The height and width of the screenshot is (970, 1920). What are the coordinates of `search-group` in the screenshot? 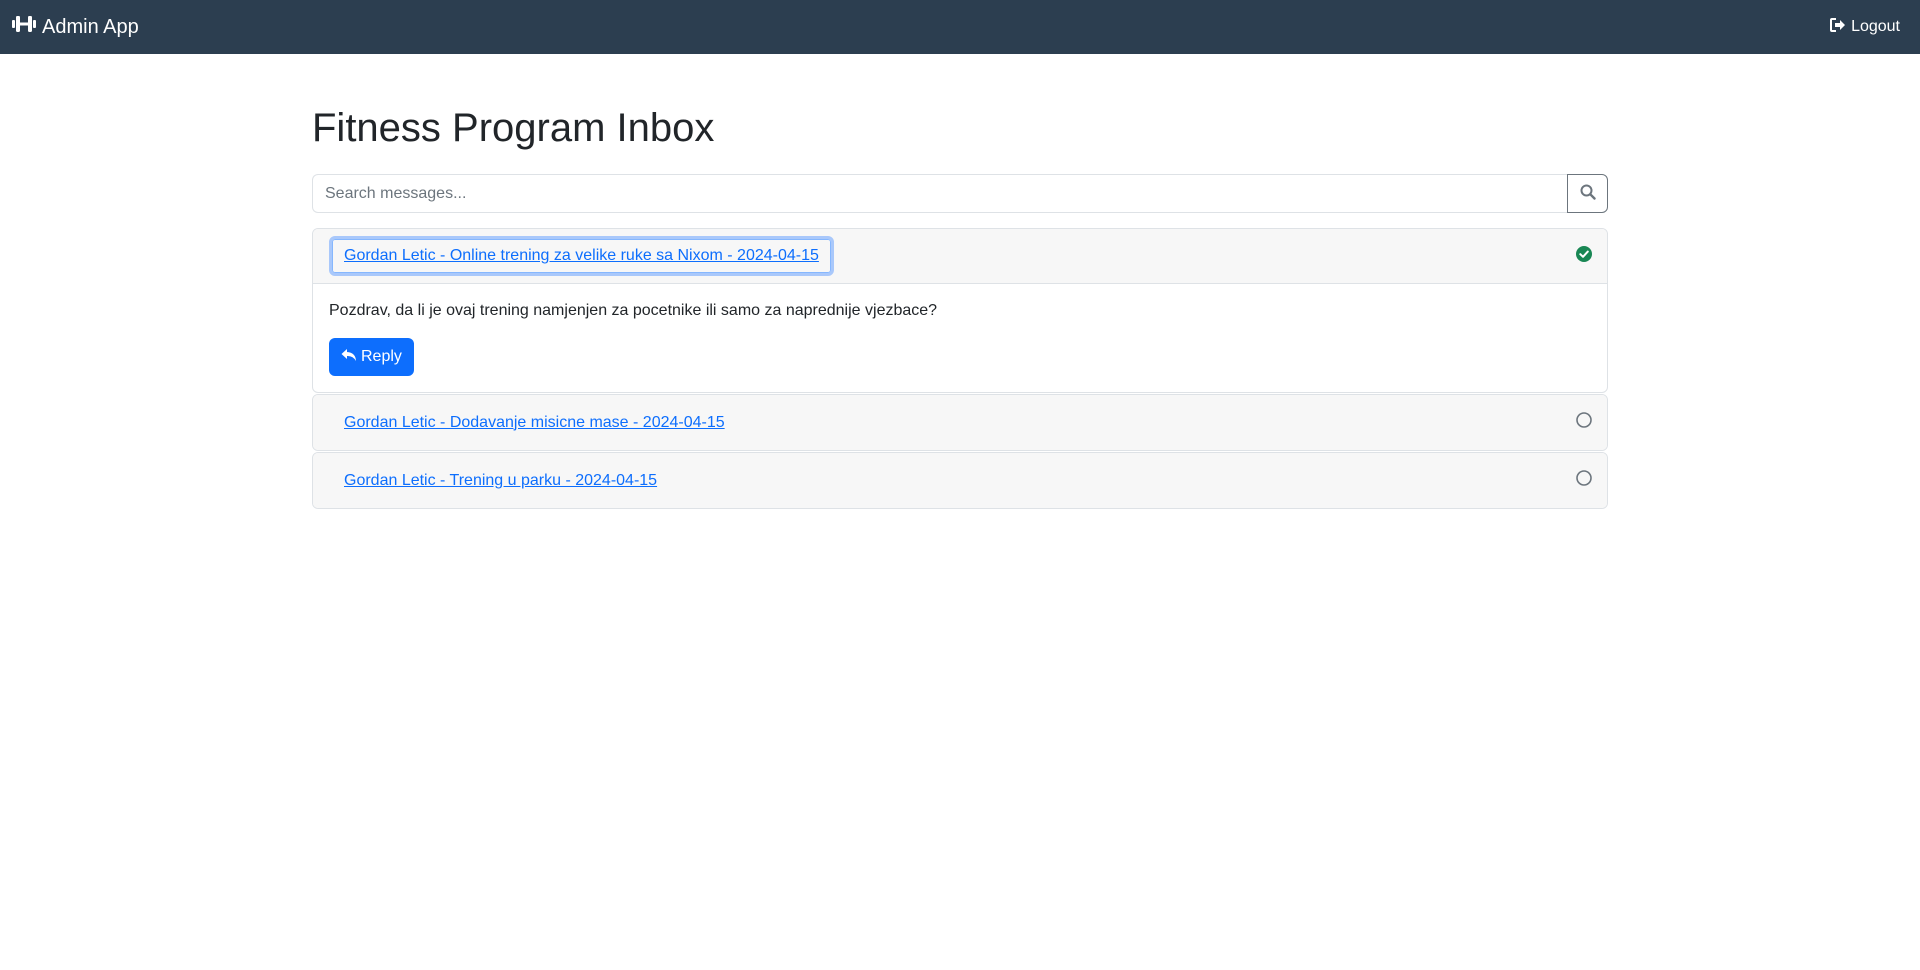 It's located at (960, 193).